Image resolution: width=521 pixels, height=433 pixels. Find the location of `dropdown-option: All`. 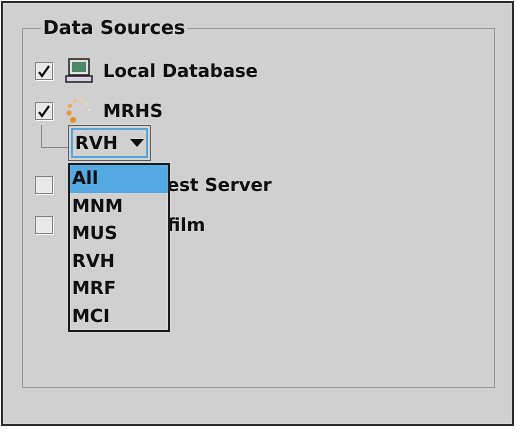

dropdown-option: All is located at coordinates (119, 178).